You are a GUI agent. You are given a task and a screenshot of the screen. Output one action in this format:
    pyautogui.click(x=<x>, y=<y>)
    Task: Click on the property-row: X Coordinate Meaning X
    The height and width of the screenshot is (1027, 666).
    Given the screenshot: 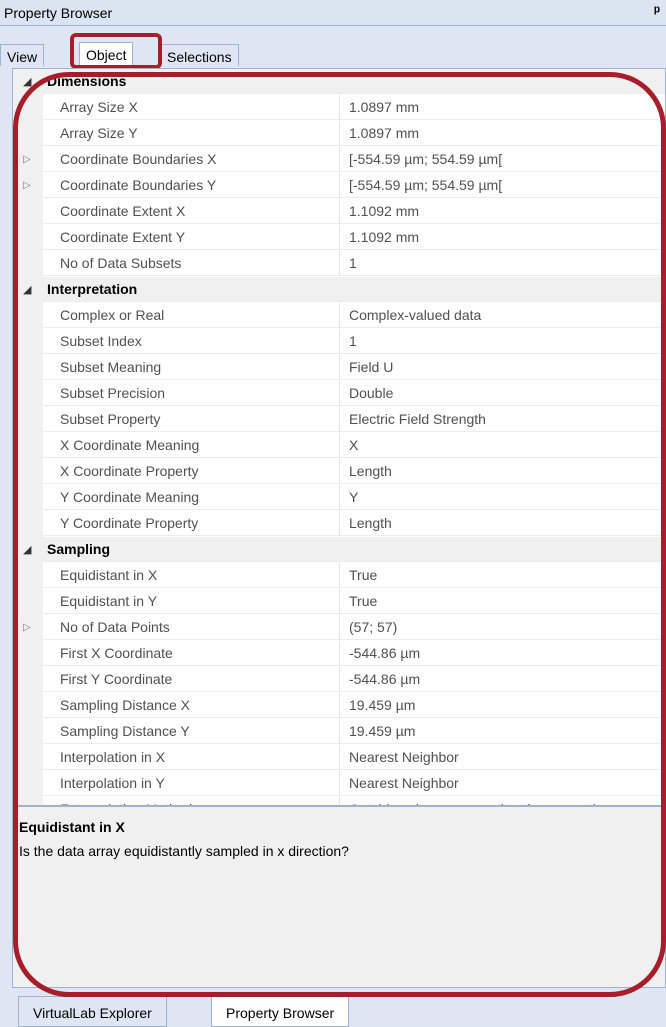 What is the action you would take?
    pyautogui.click(x=339, y=446)
    